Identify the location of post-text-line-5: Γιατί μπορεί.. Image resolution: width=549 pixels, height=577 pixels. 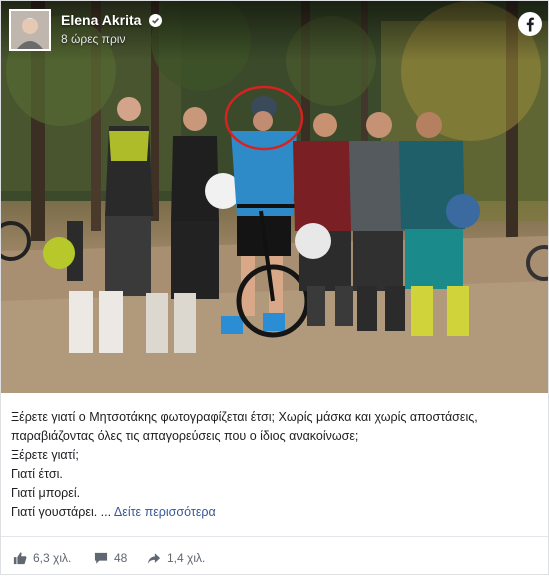
(46, 493).